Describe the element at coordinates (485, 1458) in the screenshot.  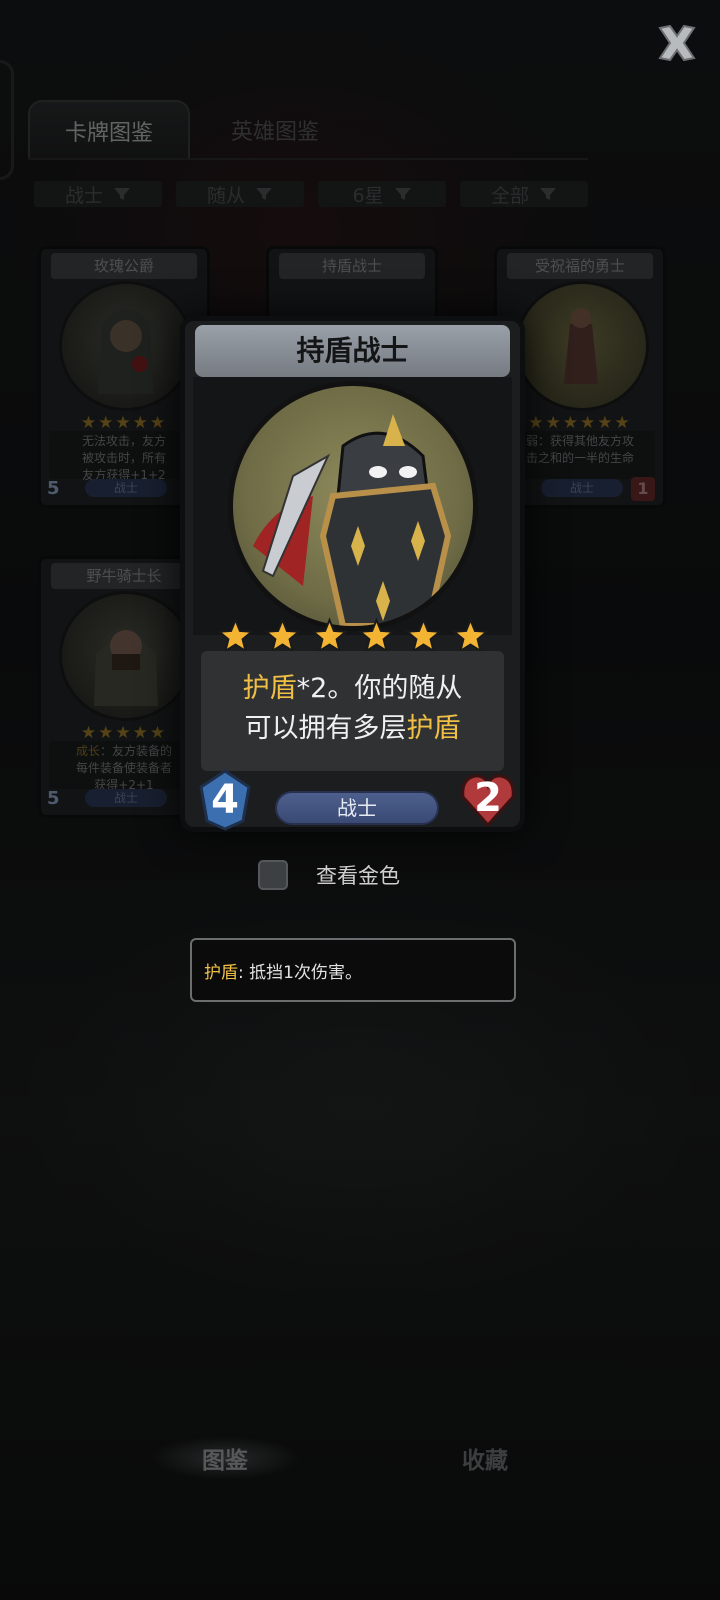
I see `nav-collection: 收藏` at that location.